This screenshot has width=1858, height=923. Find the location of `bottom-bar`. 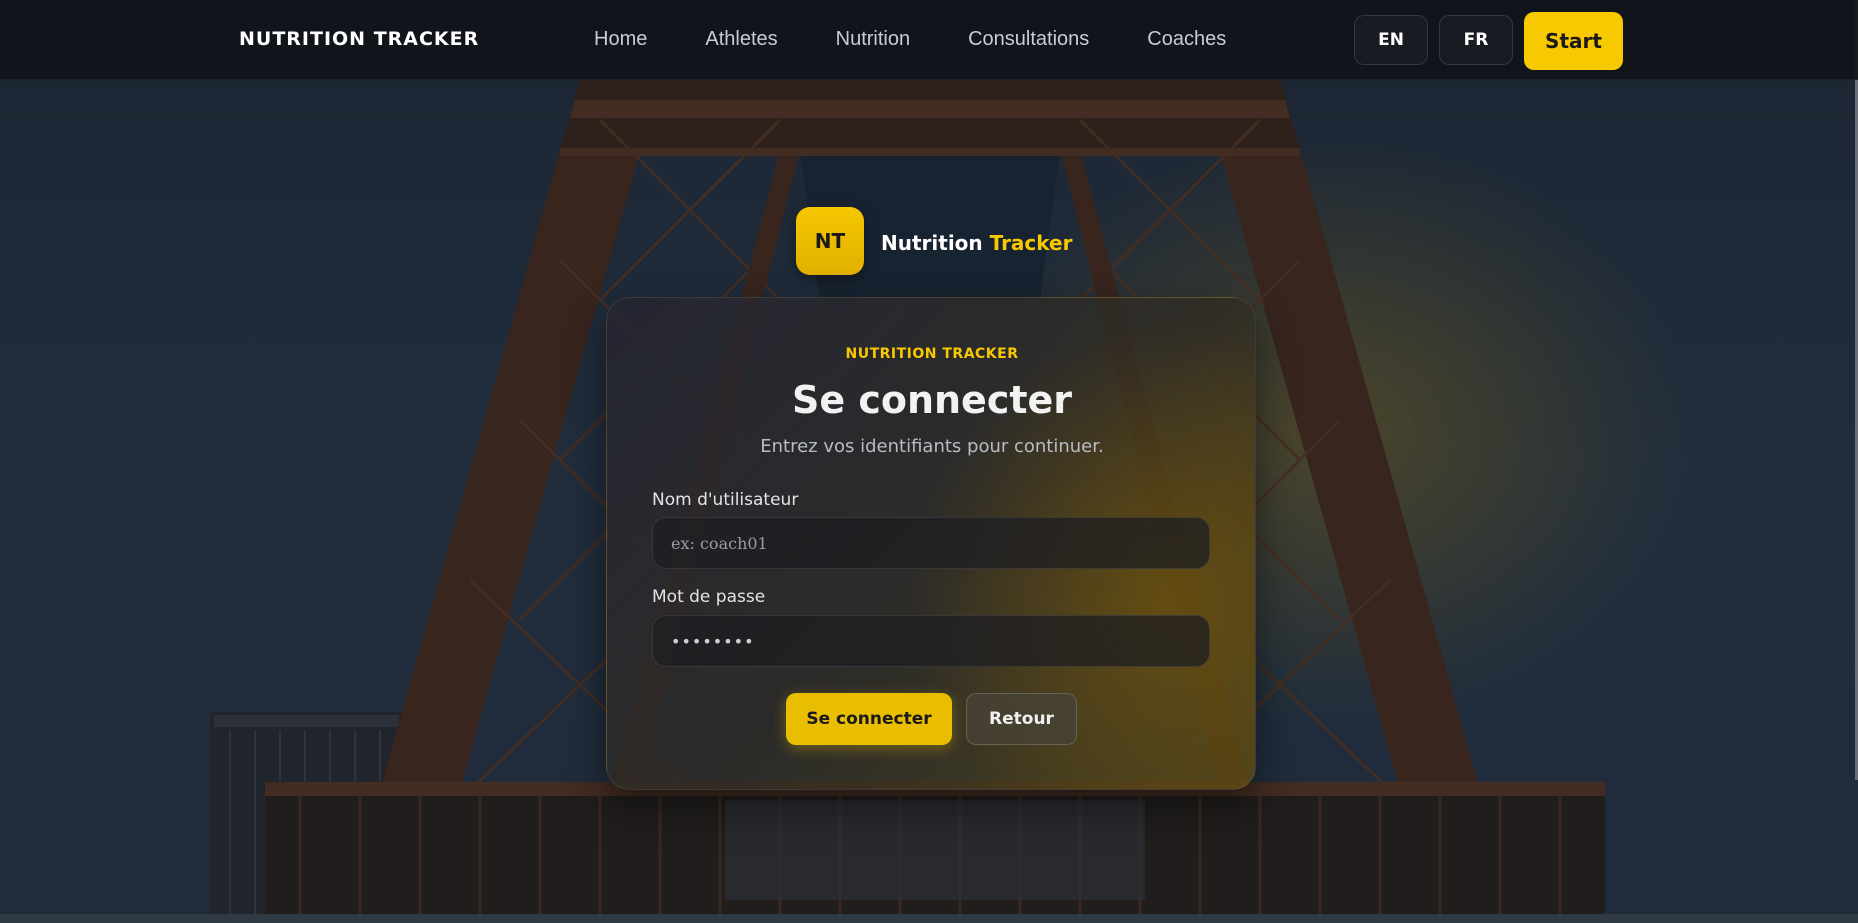

bottom-bar is located at coordinates (929, 918).